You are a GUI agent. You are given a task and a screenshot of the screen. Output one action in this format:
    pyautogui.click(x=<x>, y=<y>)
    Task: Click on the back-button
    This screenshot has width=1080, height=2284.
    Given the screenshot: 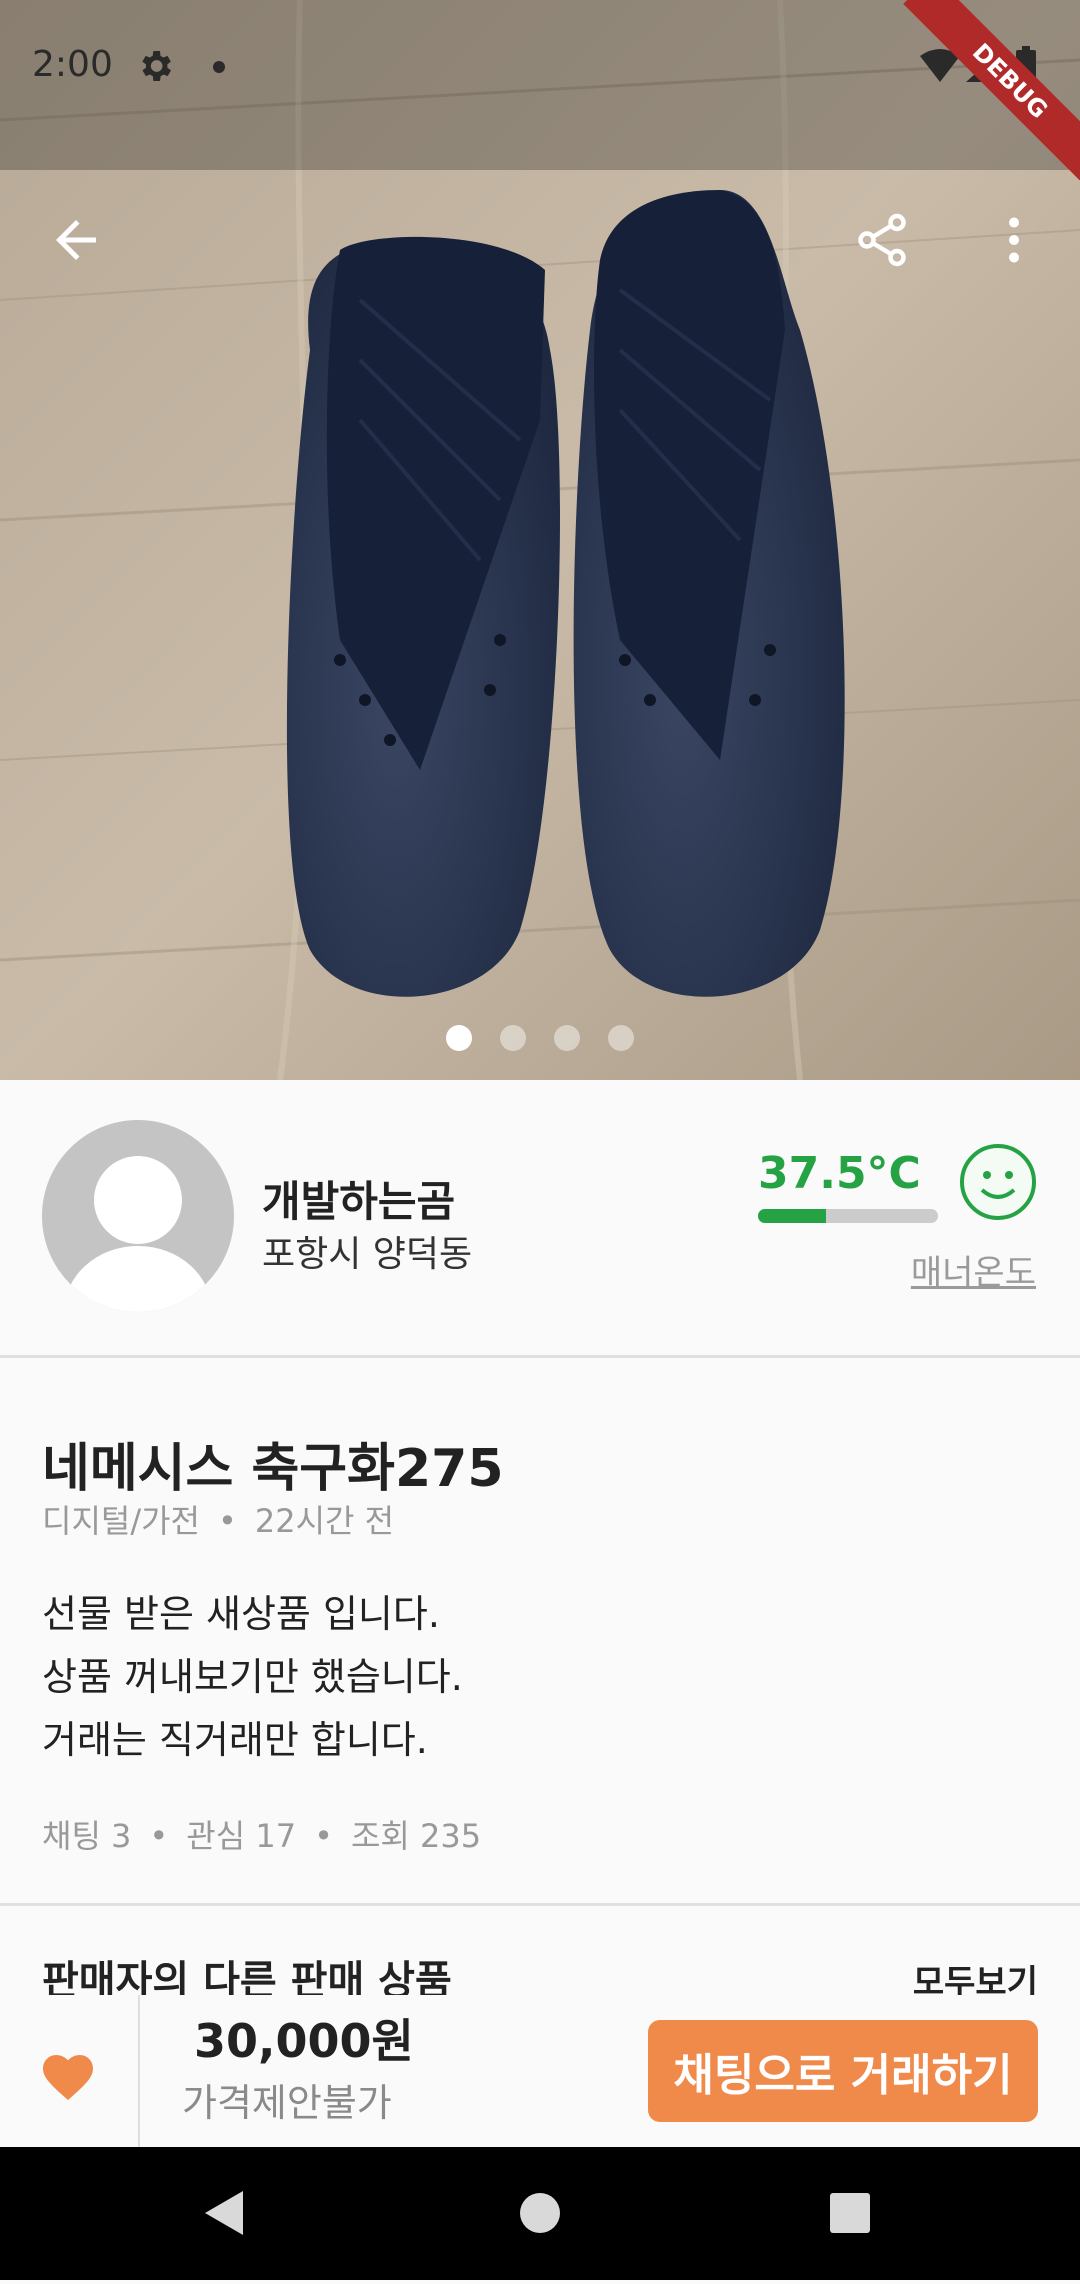 What is the action you would take?
    pyautogui.click(x=76, y=242)
    